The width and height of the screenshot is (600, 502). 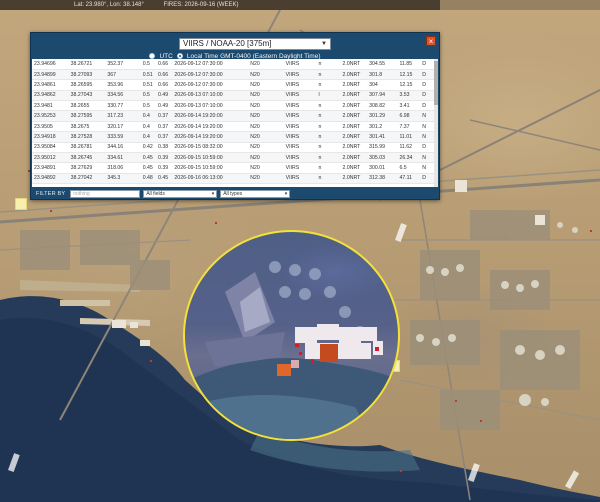 What do you see at coordinates (123, 64) in the screenshot?
I see `table-cell: 352.37` at bounding box center [123, 64].